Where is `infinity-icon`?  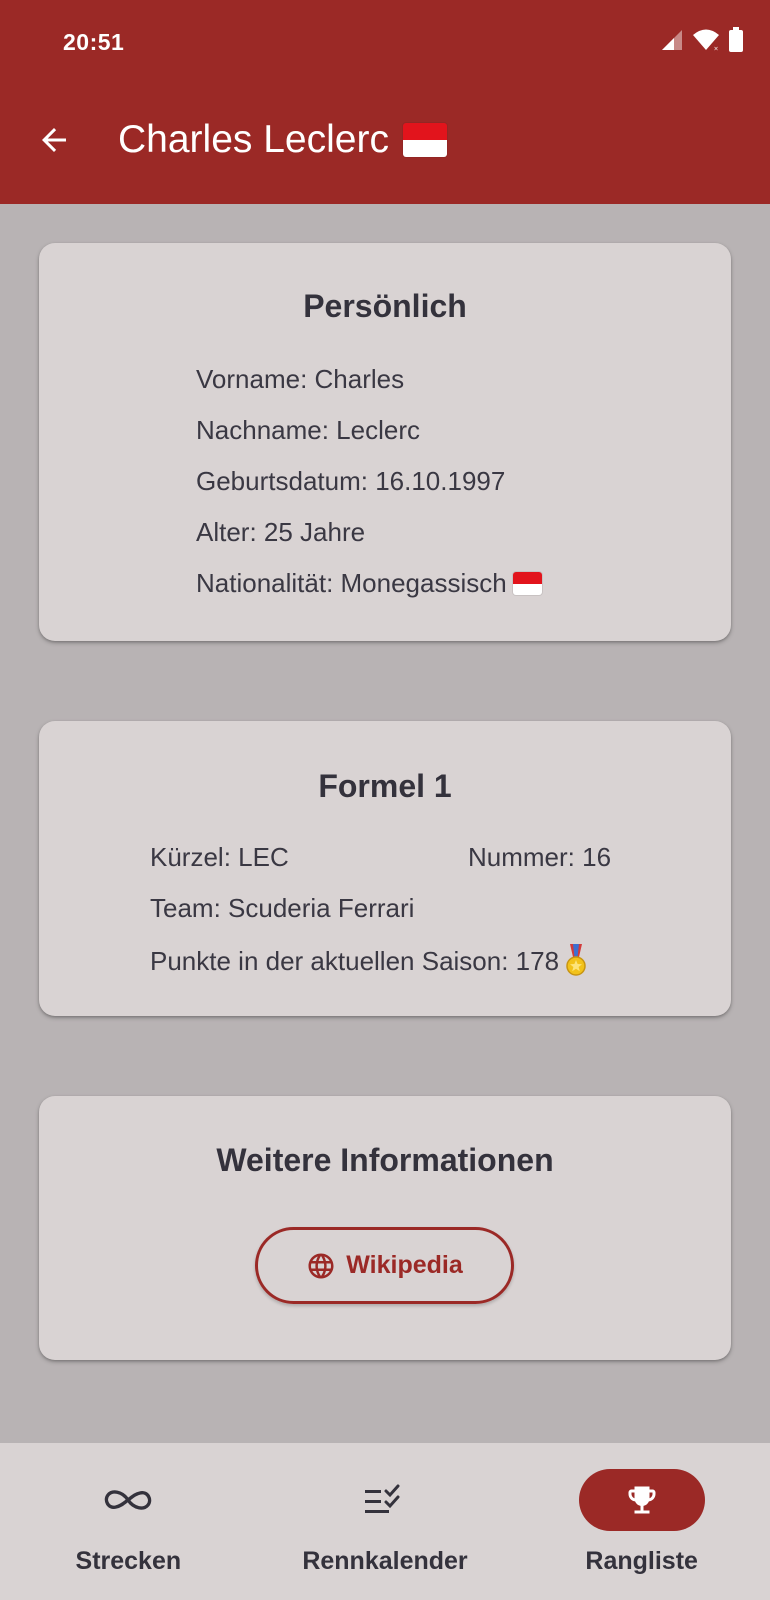
infinity-icon is located at coordinates (128, 1500).